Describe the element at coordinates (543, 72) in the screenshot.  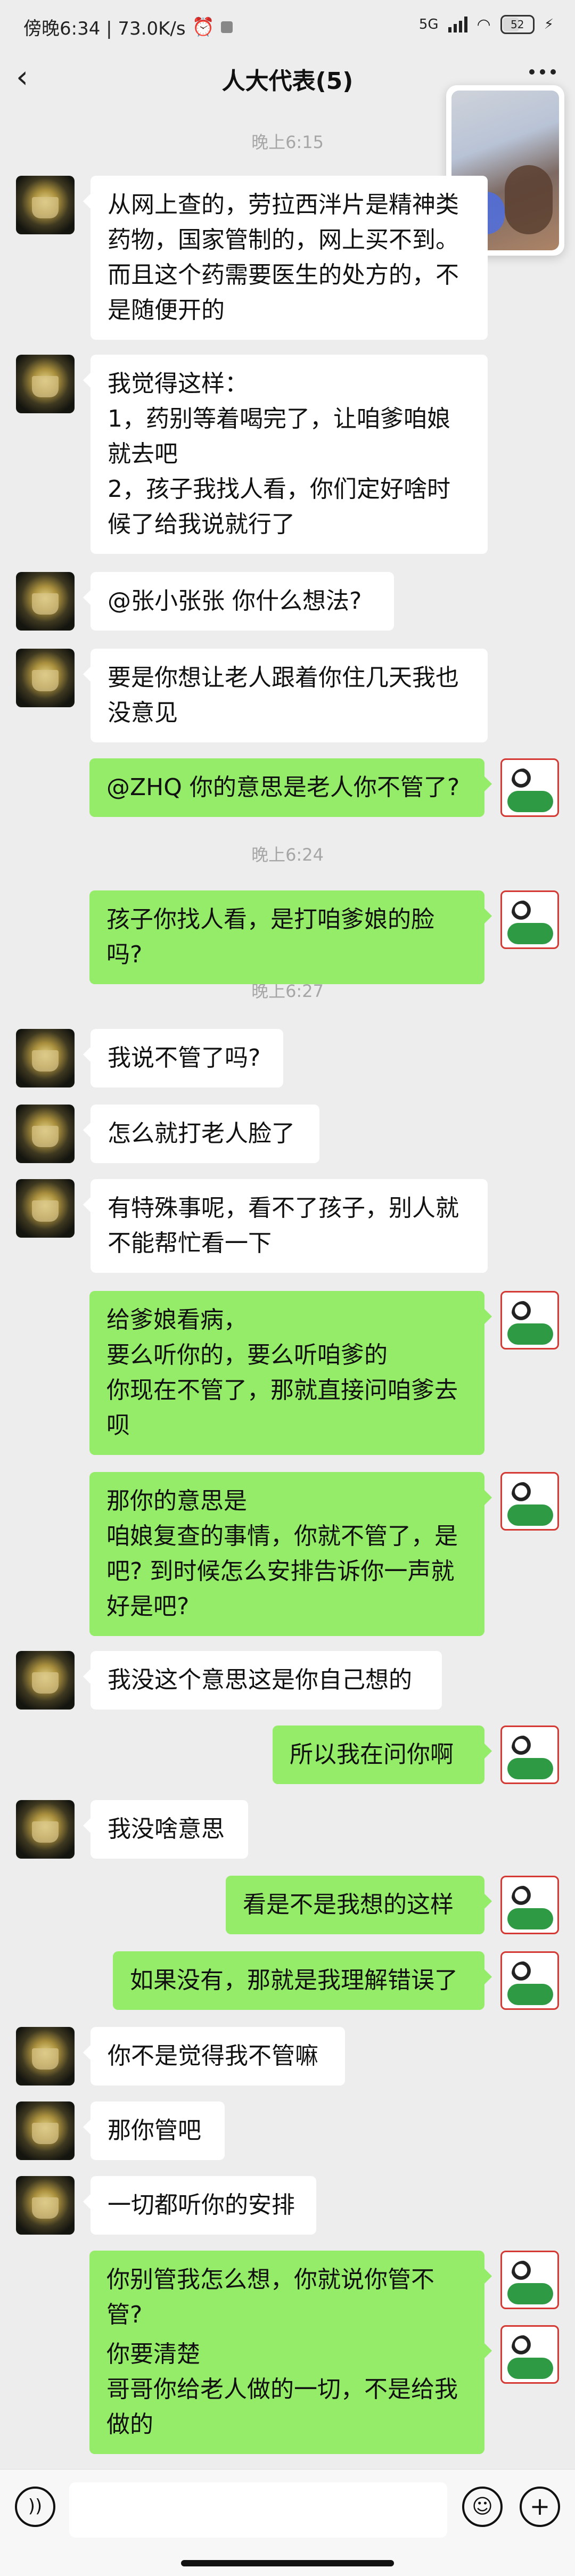
I see `more-dots-icon` at that location.